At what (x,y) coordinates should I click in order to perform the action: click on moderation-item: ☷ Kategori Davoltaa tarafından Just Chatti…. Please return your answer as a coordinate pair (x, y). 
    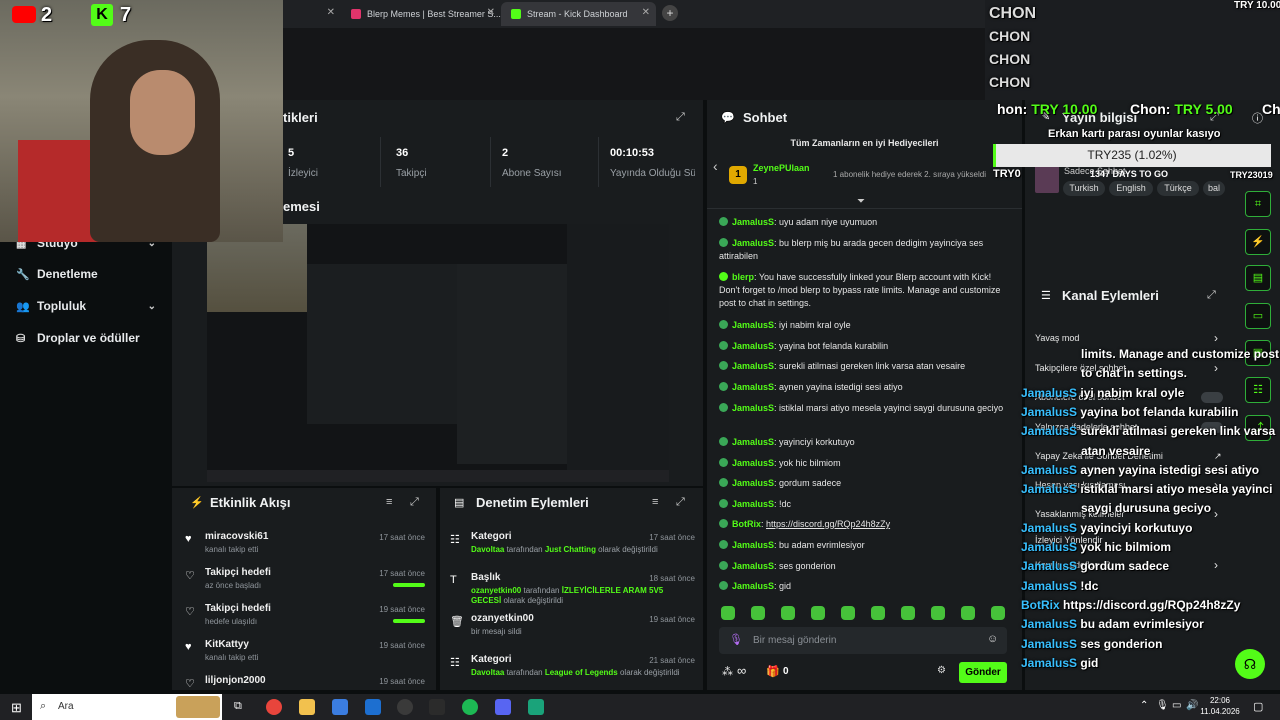
    Looking at the image, I should click on (572, 549).